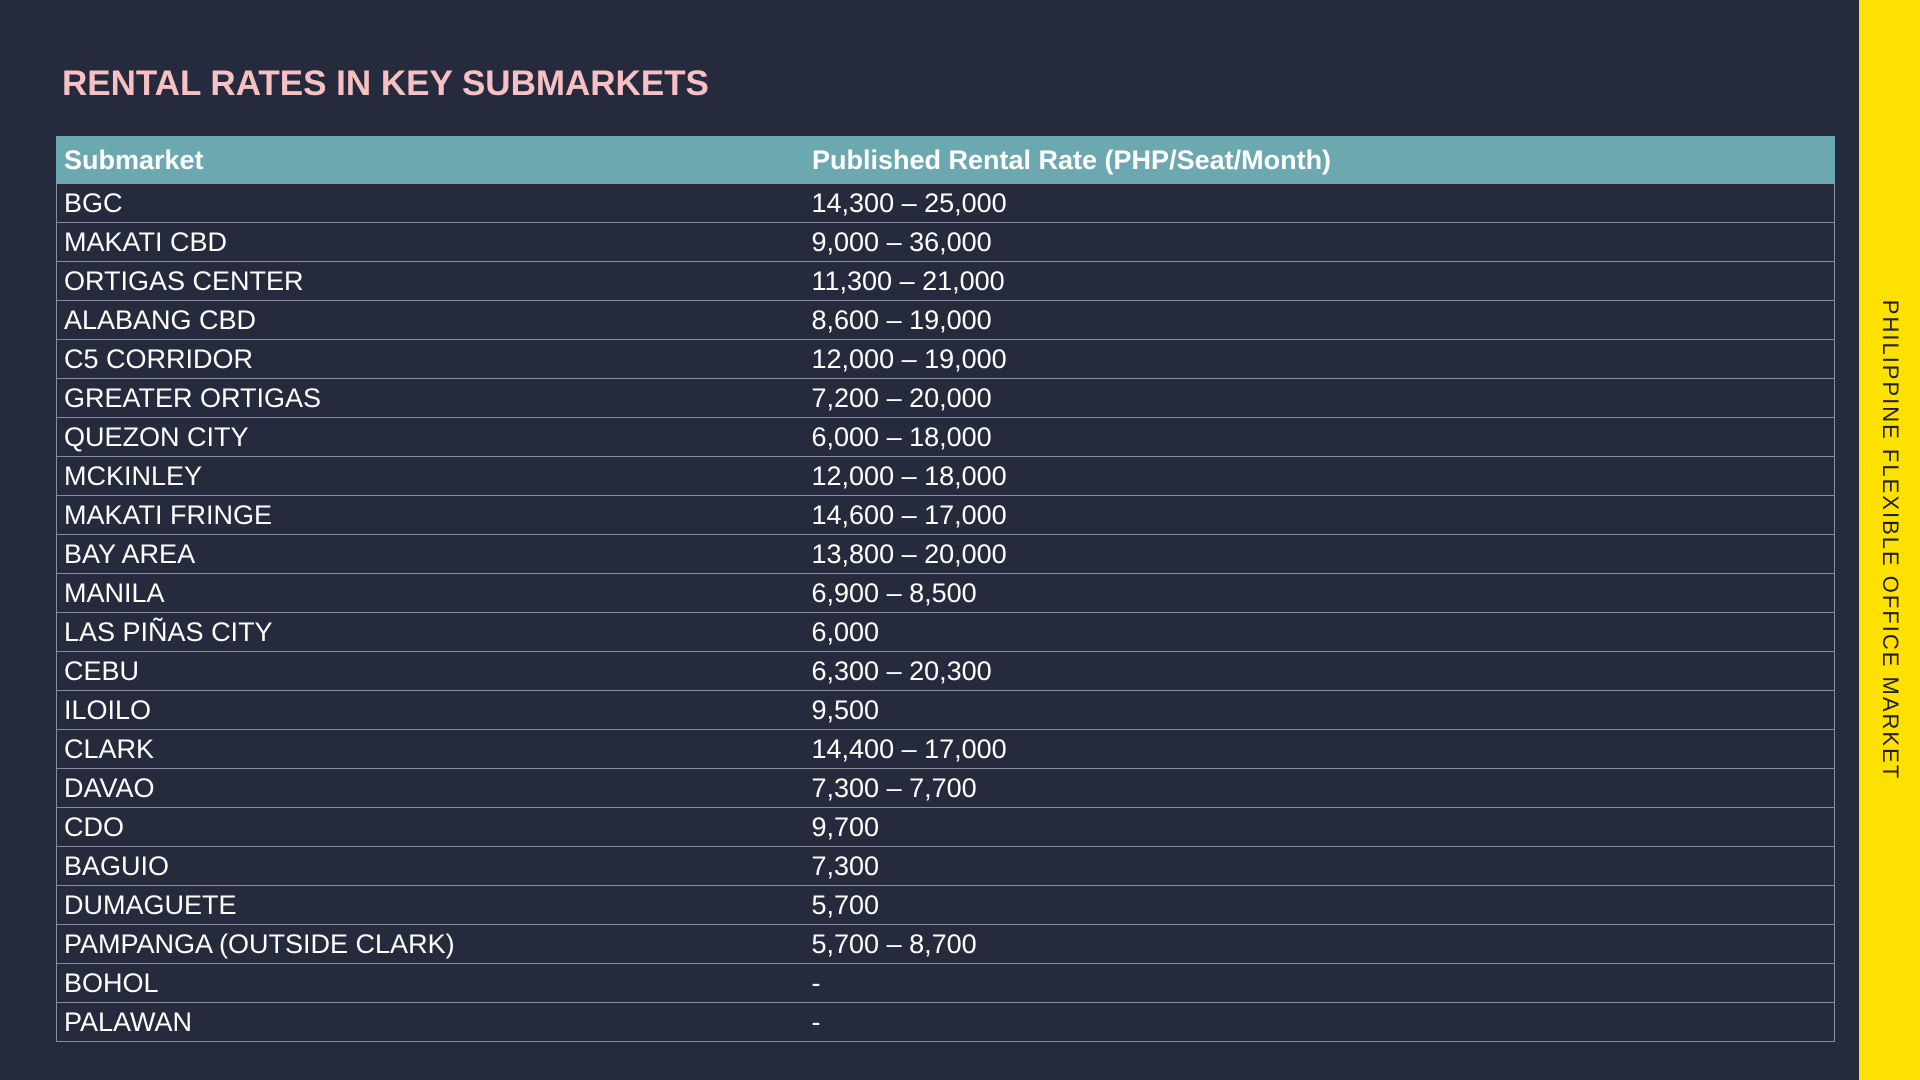 The image size is (1920, 1080). I want to click on submarket-cell: MCKINLEY, so click(430, 476).